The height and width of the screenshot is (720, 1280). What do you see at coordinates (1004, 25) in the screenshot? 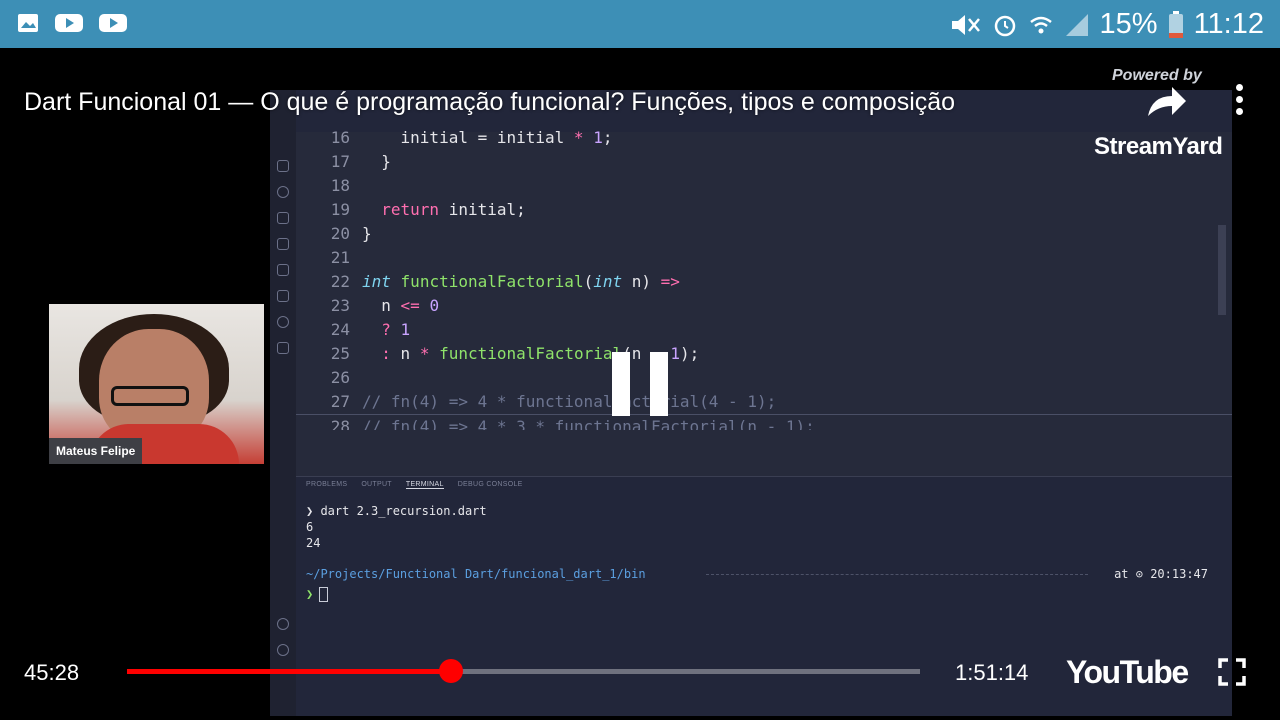
I see `alarm-icon` at bounding box center [1004, 25].